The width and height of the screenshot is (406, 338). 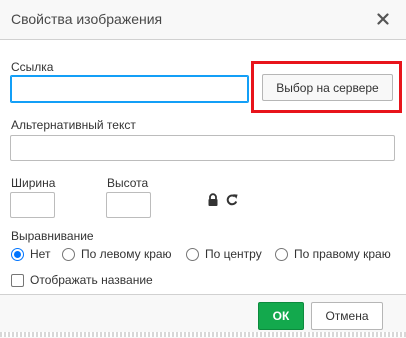 I want to click on alignment-option-none: Нет, so click(x=30, y=254).